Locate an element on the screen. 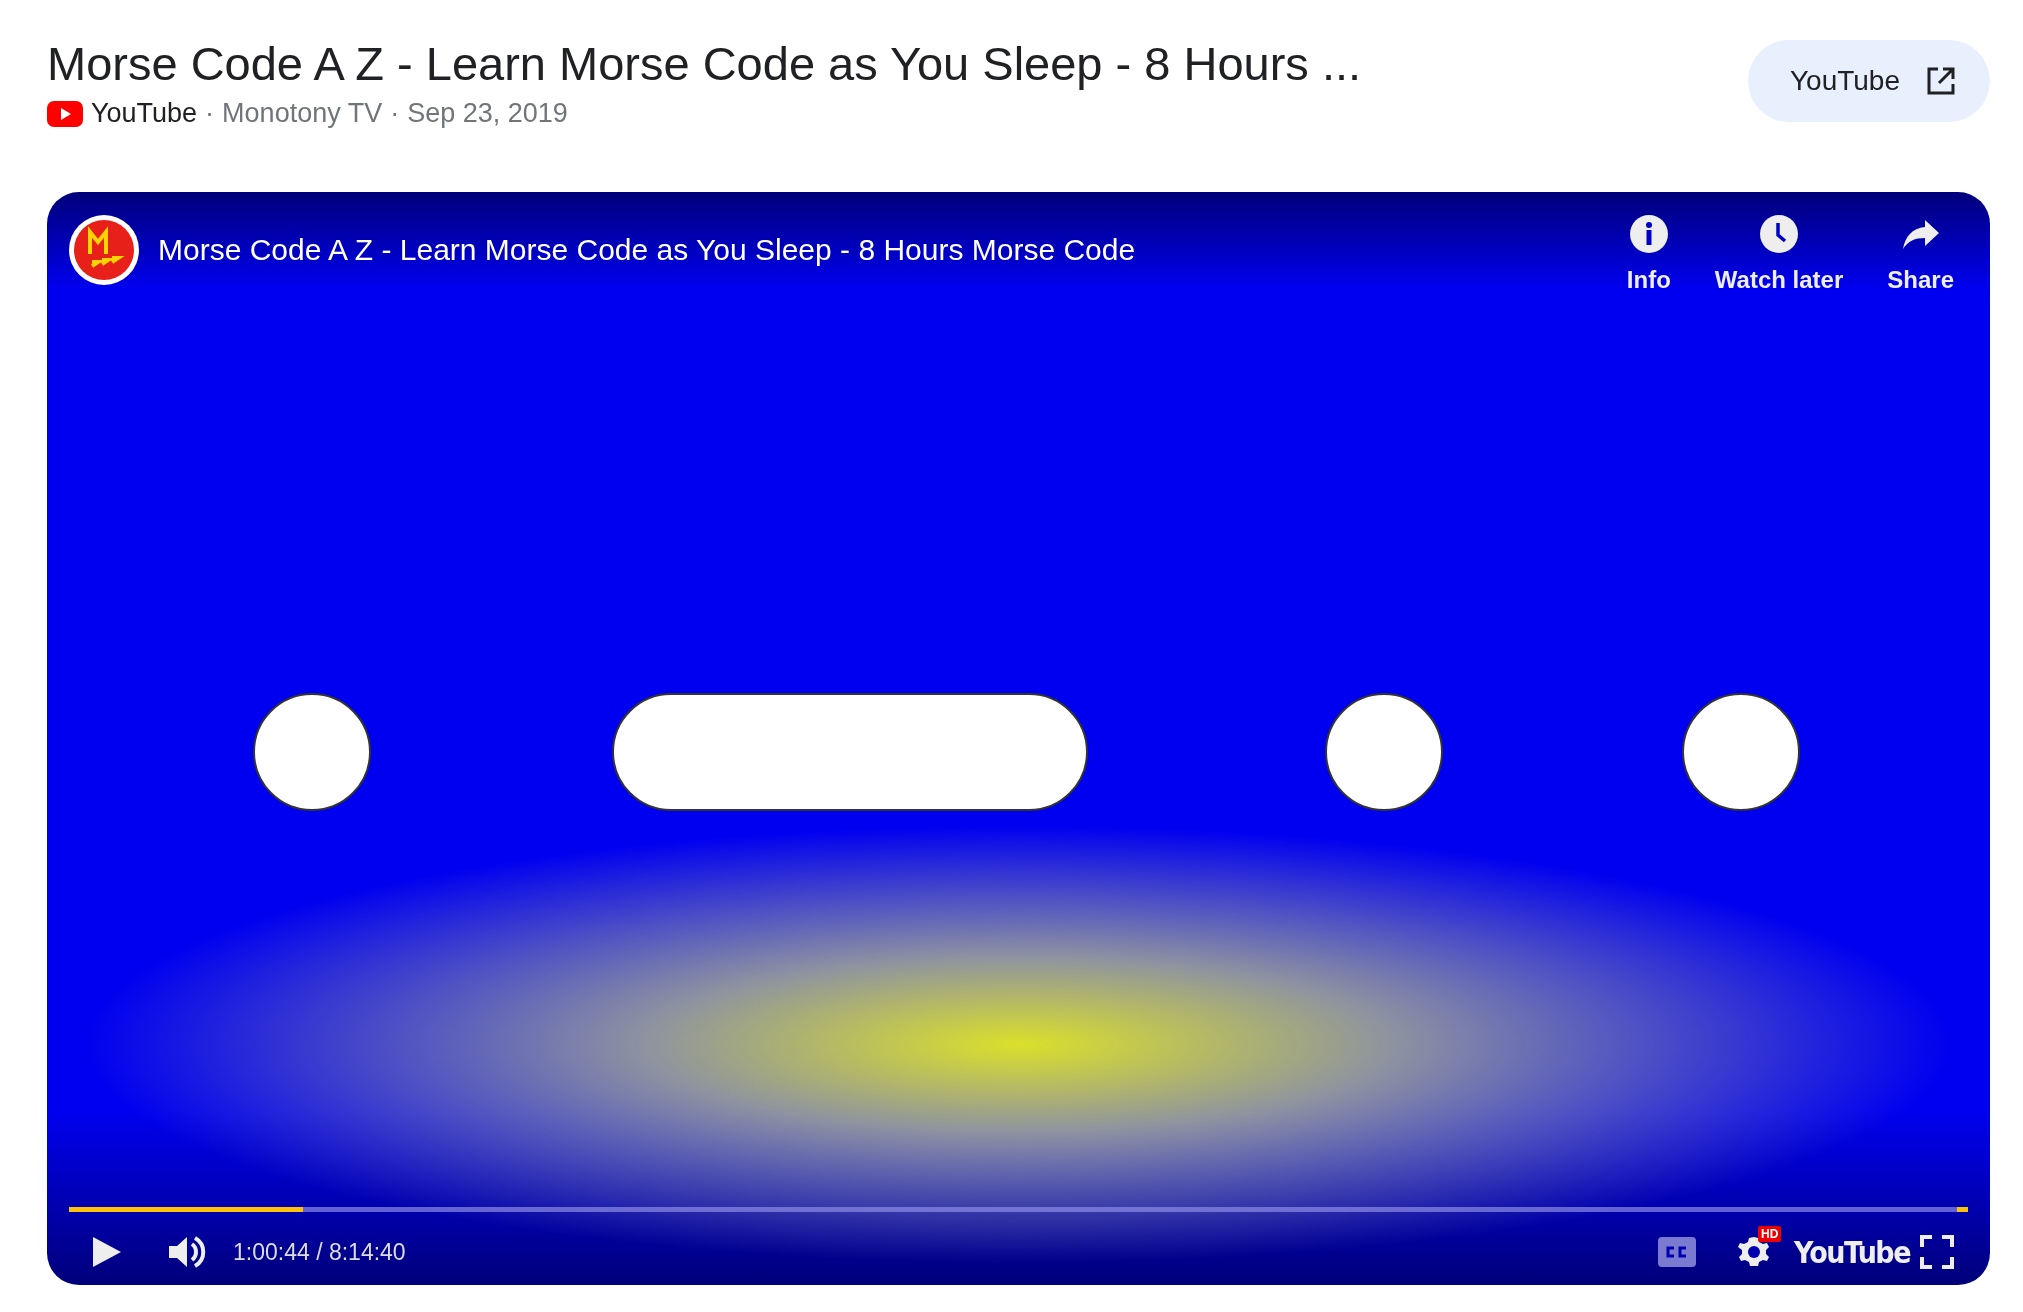  source-name: YouTube is located at coordinates (144, 113).